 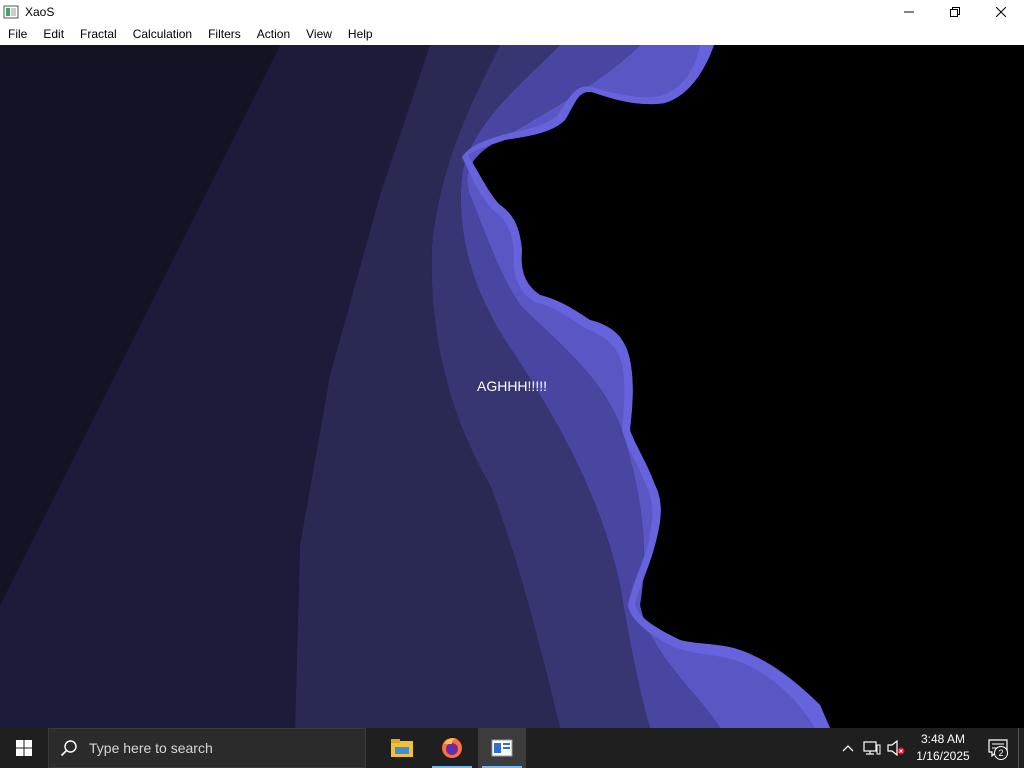 I want to click on overlay-message: AGHHH!!!!!, so click(x=511, y=386).